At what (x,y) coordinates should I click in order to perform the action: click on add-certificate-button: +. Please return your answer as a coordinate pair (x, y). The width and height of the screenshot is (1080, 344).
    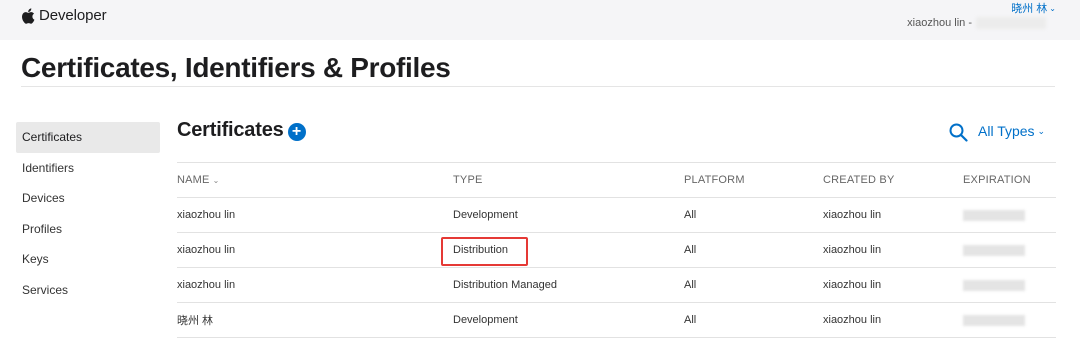
    Looking at the image, I should click on (296, 132).